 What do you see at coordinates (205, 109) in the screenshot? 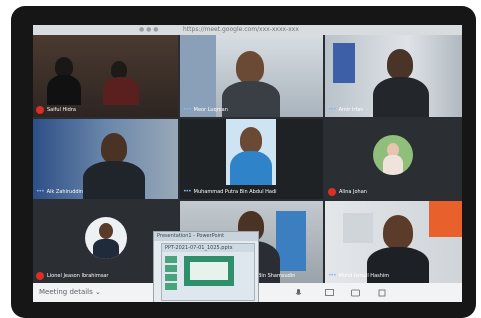
I see `participant-name-tag: ••• Meor Luqman` at bounding box center [205, 109].